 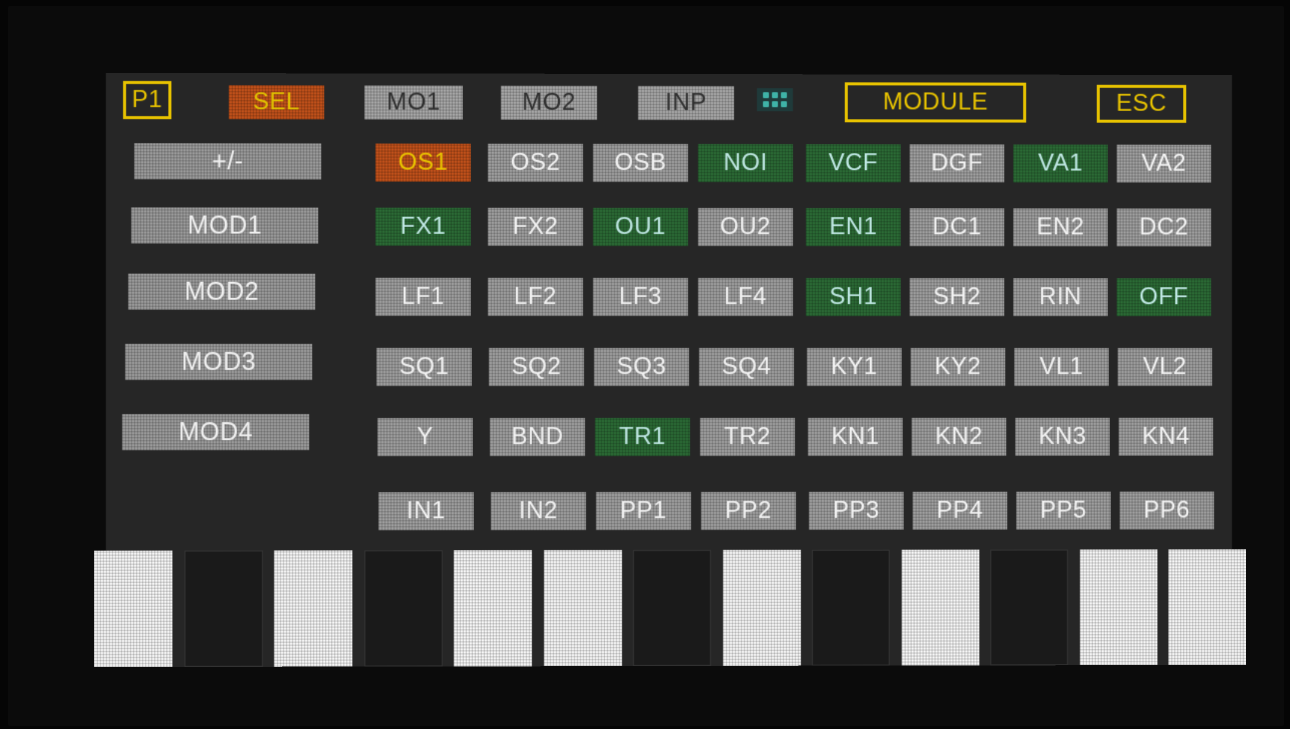 I want to click on module-button-noi: NOI, so click(x=745, y=163).